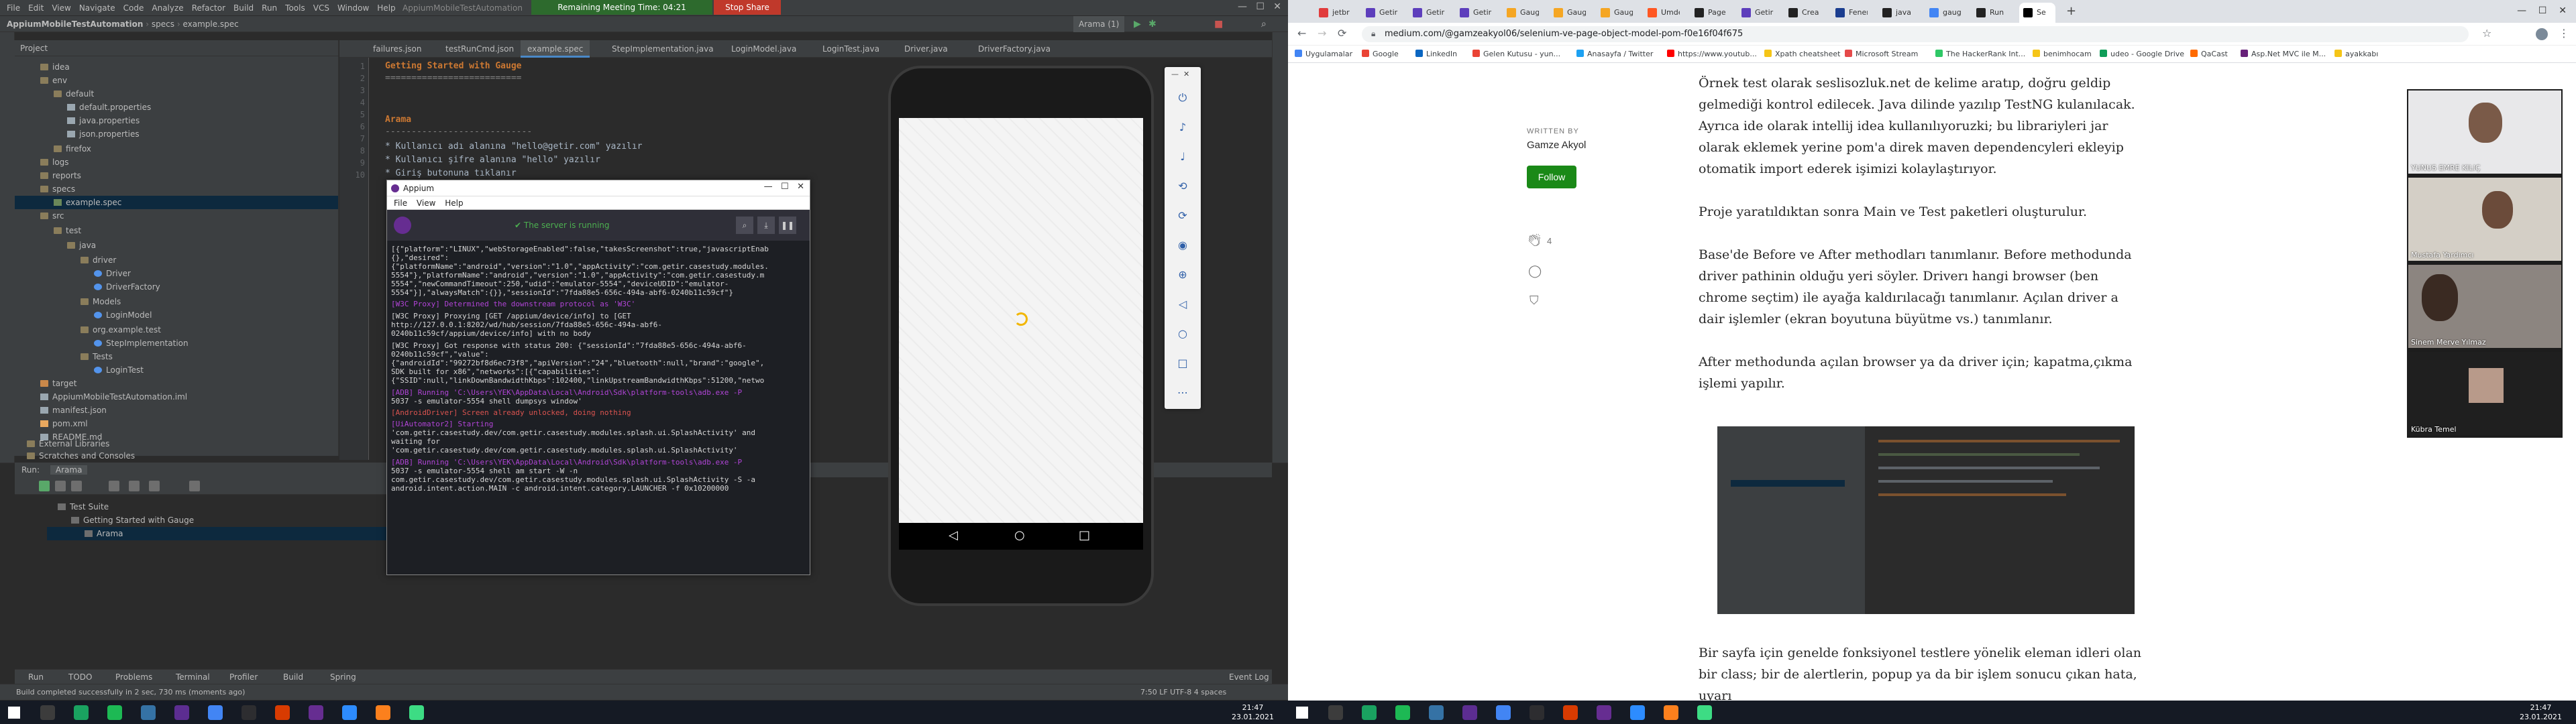 Image resolution: width=2576 pixels, height=724 pixels. What do you see at coordinates (763, 49) in the screenshot?
I see `tab-loginmodel: LoginModel.java` at bounding box center [763, 49].